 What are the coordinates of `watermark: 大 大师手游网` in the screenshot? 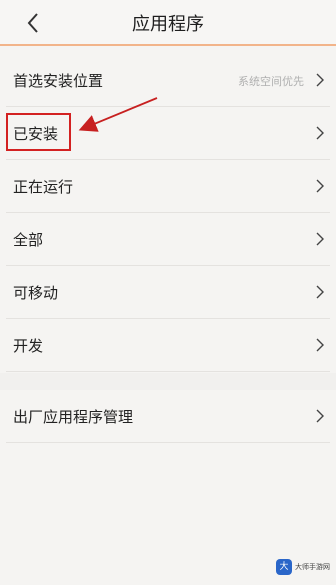 It's located at (303, 567).